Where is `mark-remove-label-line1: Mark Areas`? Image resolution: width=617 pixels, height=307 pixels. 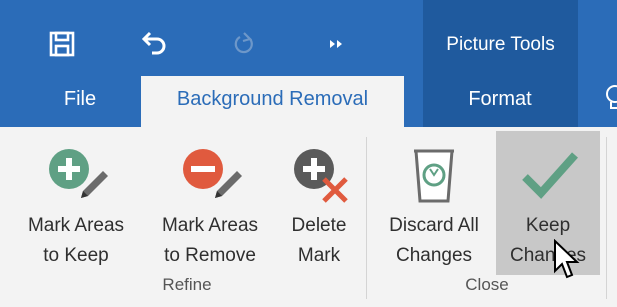 mark-remove-label-line1: Mark Areas is located at coordinates (210, 225).